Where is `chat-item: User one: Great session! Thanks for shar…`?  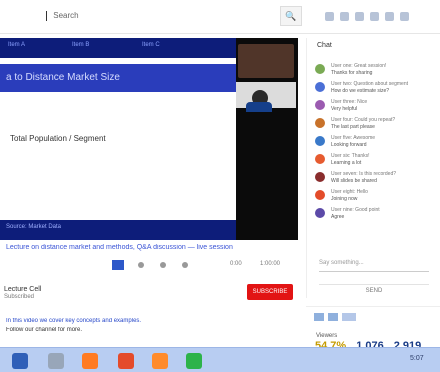
chat-item: User one: Great session! Thanks for shar… is located at coordinates (376, 71).